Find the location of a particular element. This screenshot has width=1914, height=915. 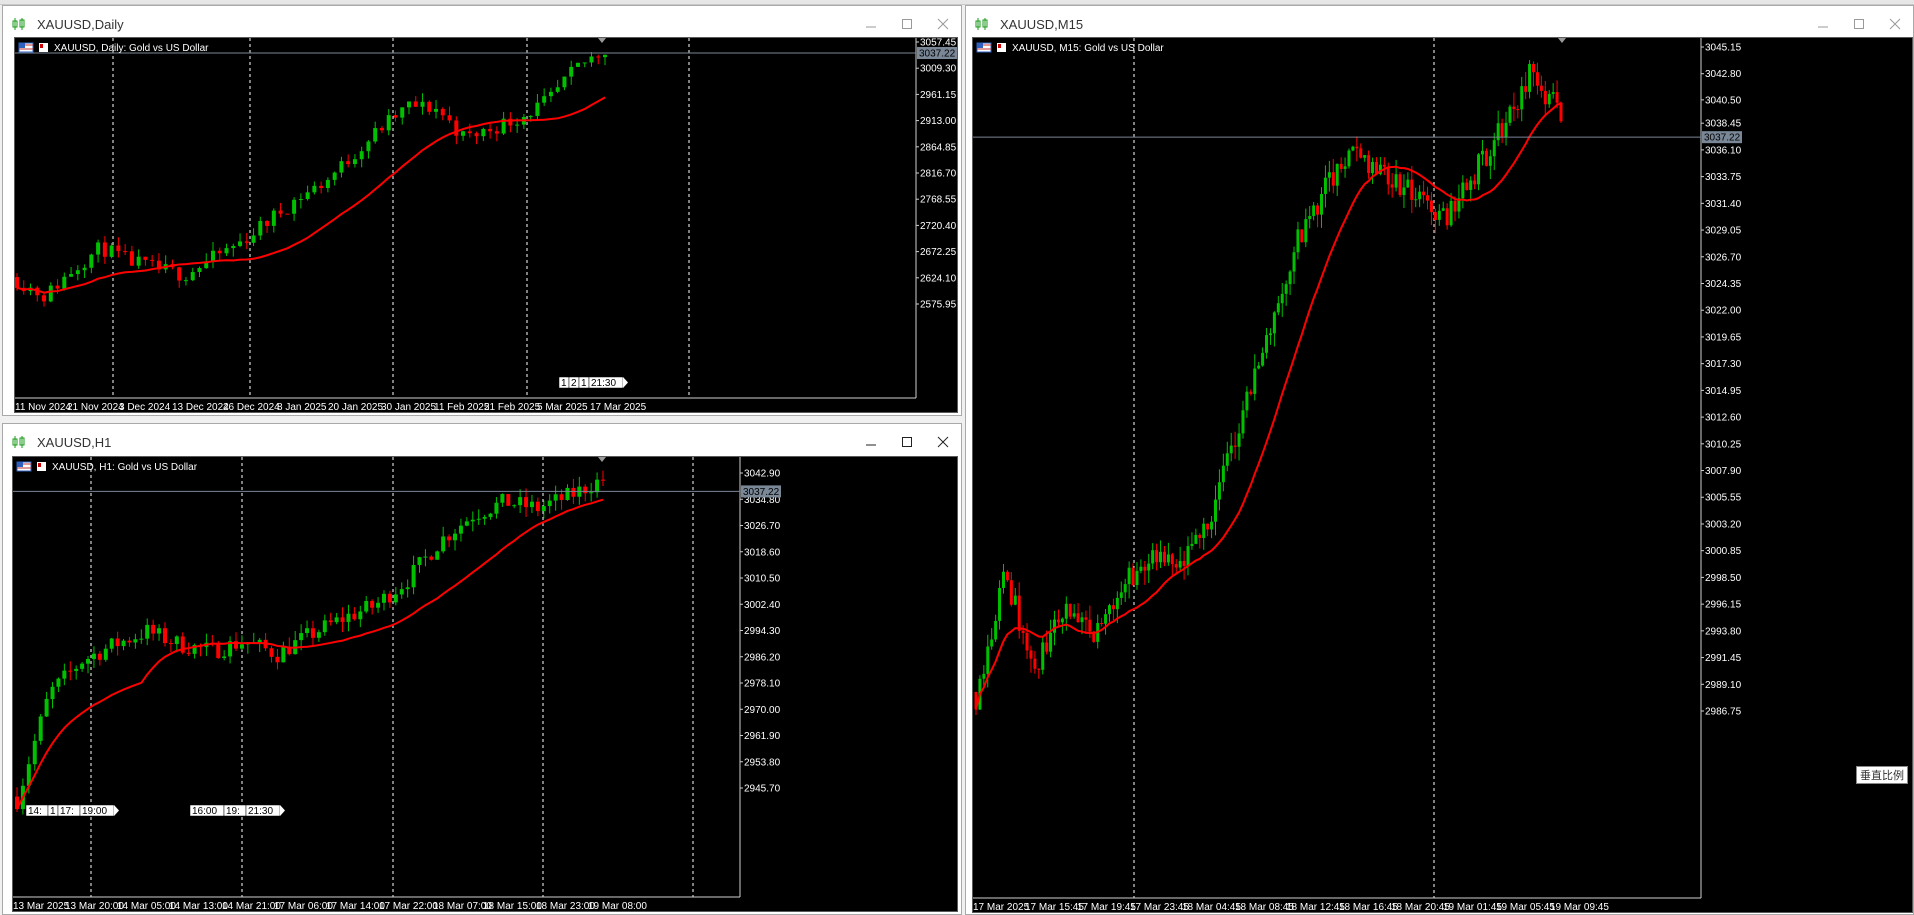

date-label: 19 Mar 05:45 is located at coordinates (1525, 907).